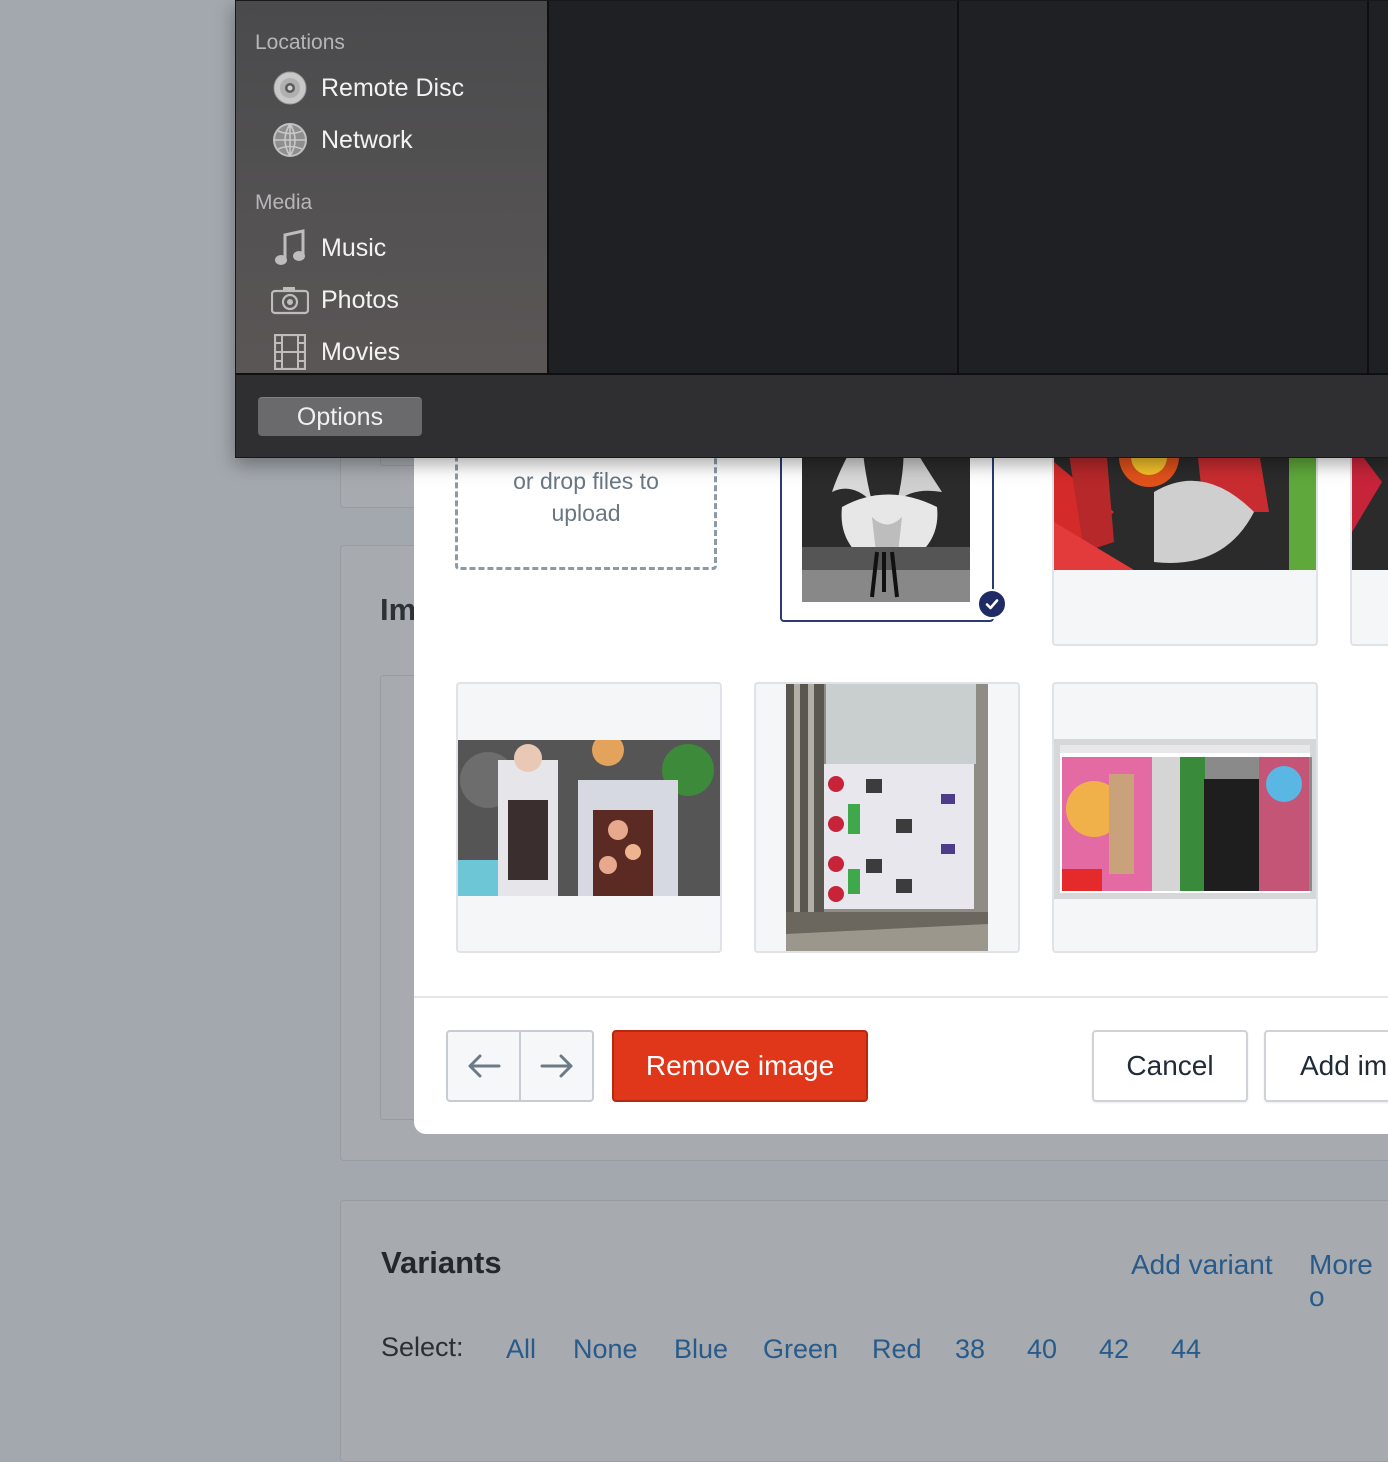 The image size is (1388, 1462). Describe the element at coordinates (970, 1349) in the screenshot. I see `select-38-link: 38` at that location.